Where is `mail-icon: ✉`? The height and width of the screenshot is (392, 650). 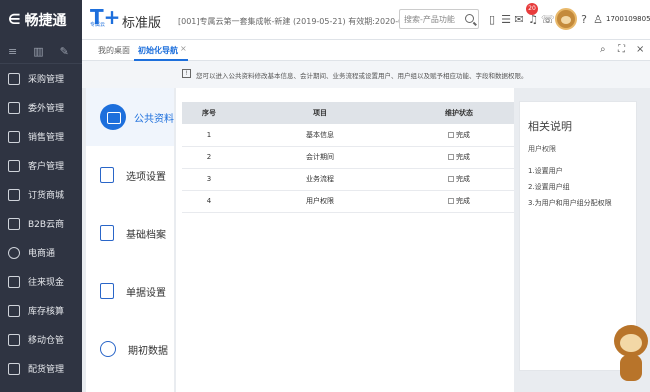 mail-icon: ✉ is located at coordinates (519, 19).